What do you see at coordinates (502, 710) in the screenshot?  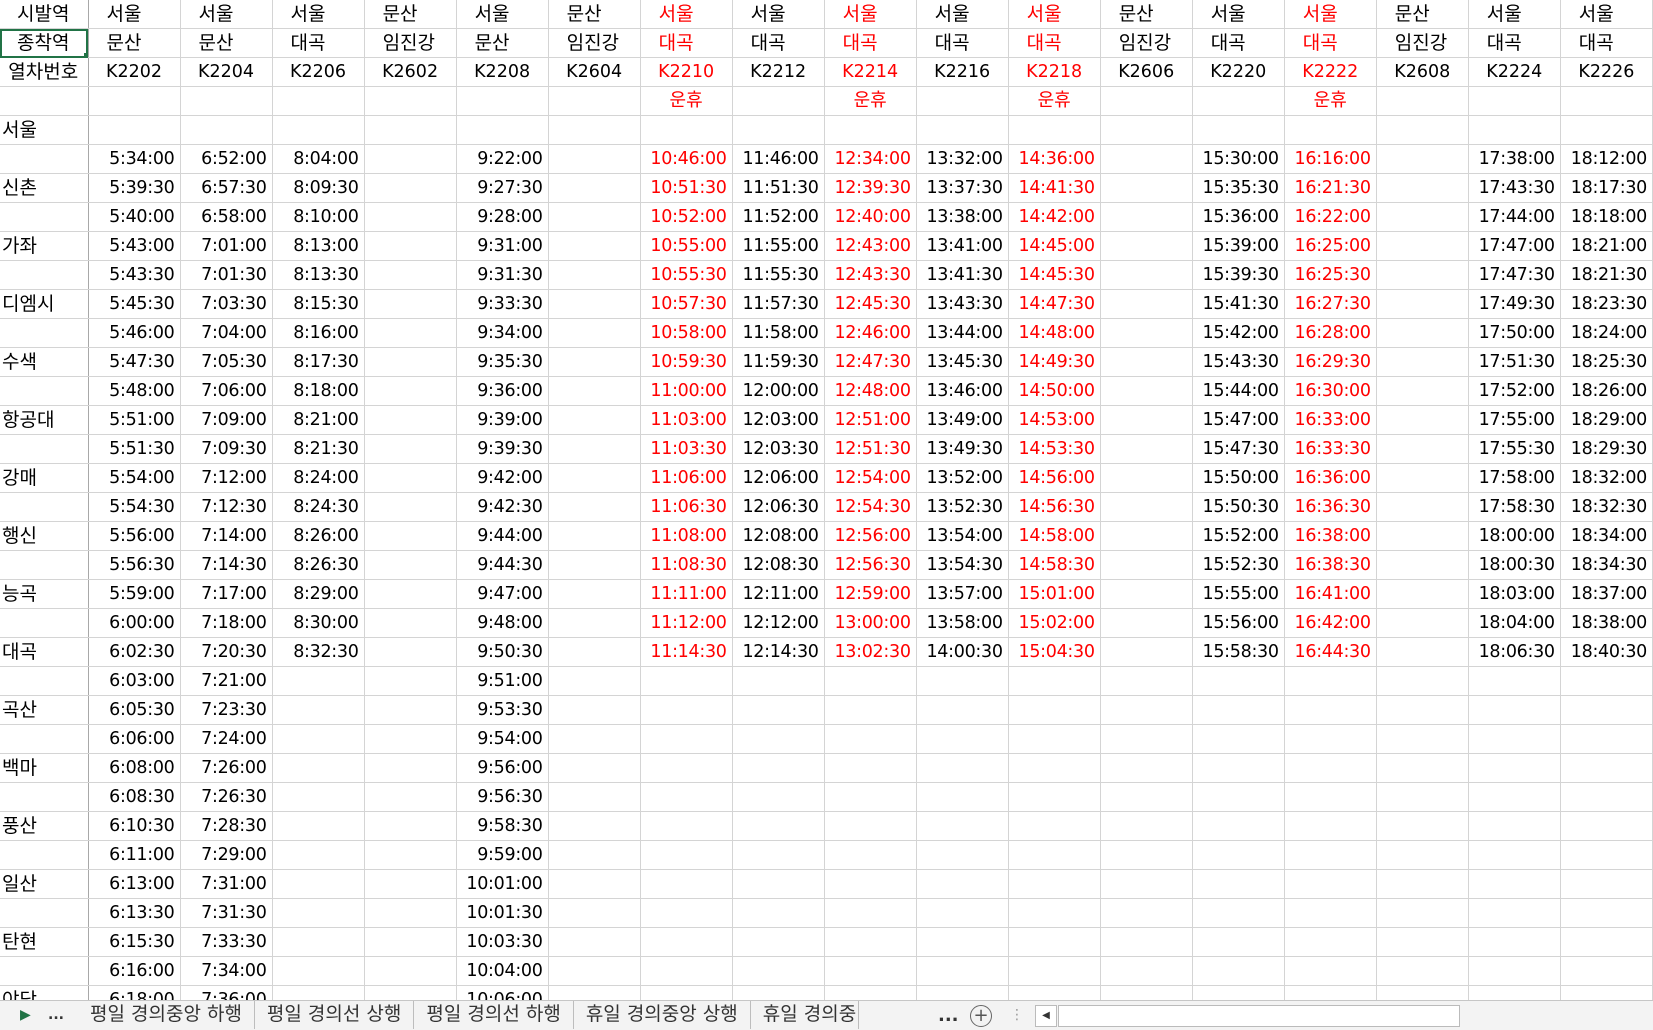 I see `time-cell: 9:53:30` at bounding box center [502, 710].